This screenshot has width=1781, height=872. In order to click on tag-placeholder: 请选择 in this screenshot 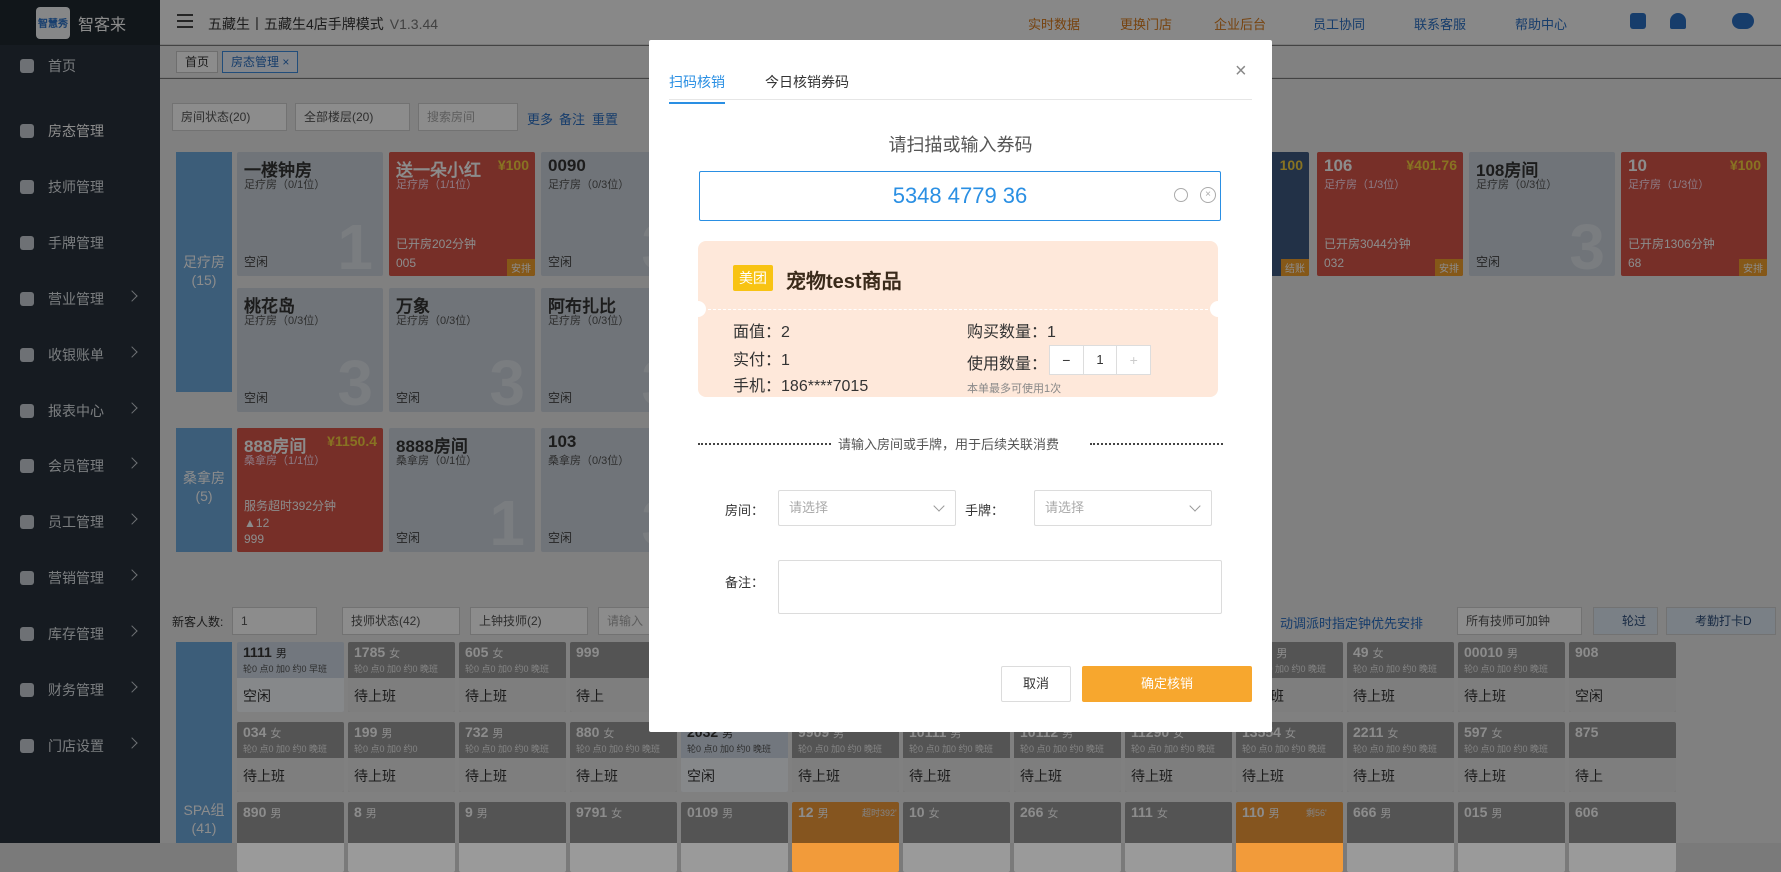, I will do `click(1065, 507)`.